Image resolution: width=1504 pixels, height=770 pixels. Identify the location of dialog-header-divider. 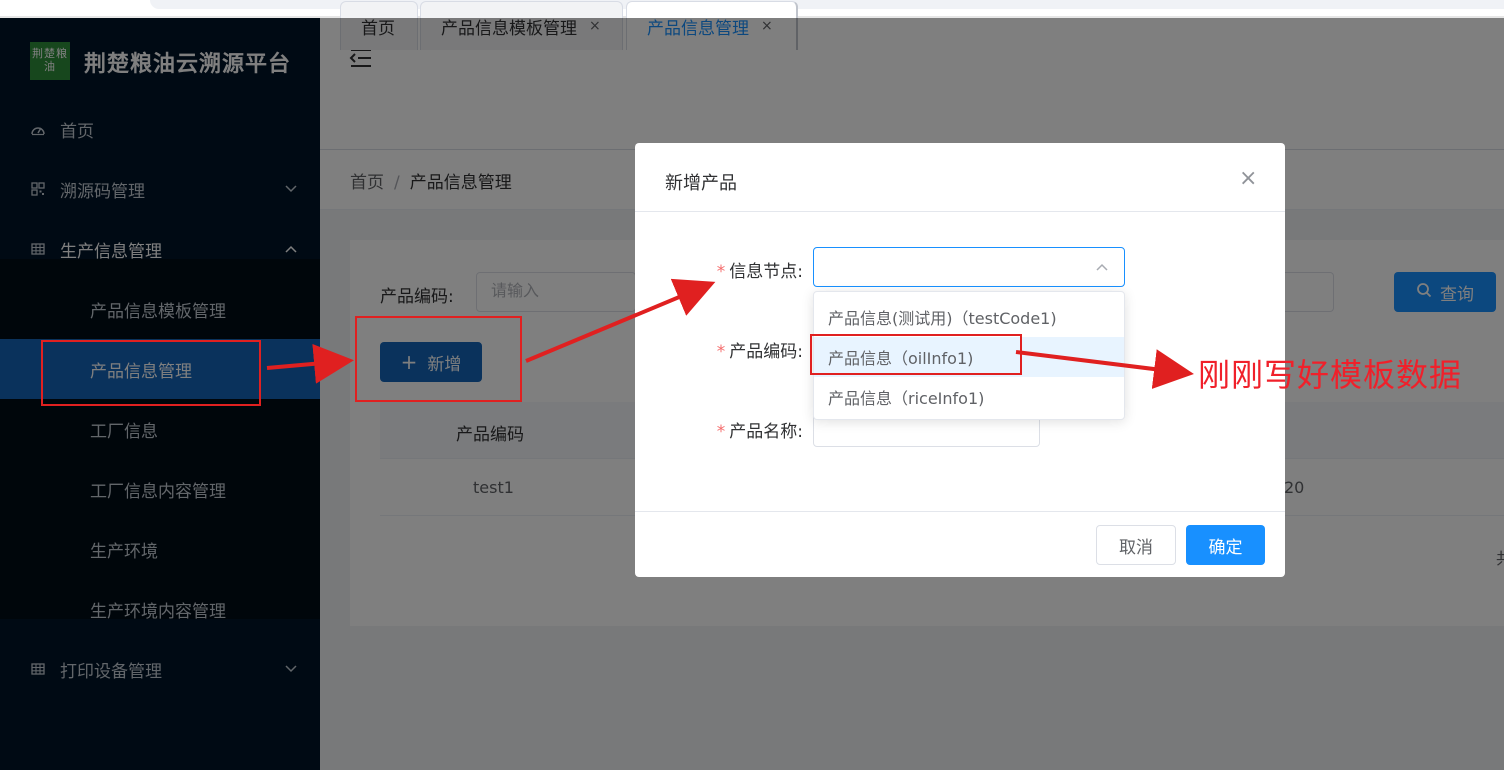
(960, 211).